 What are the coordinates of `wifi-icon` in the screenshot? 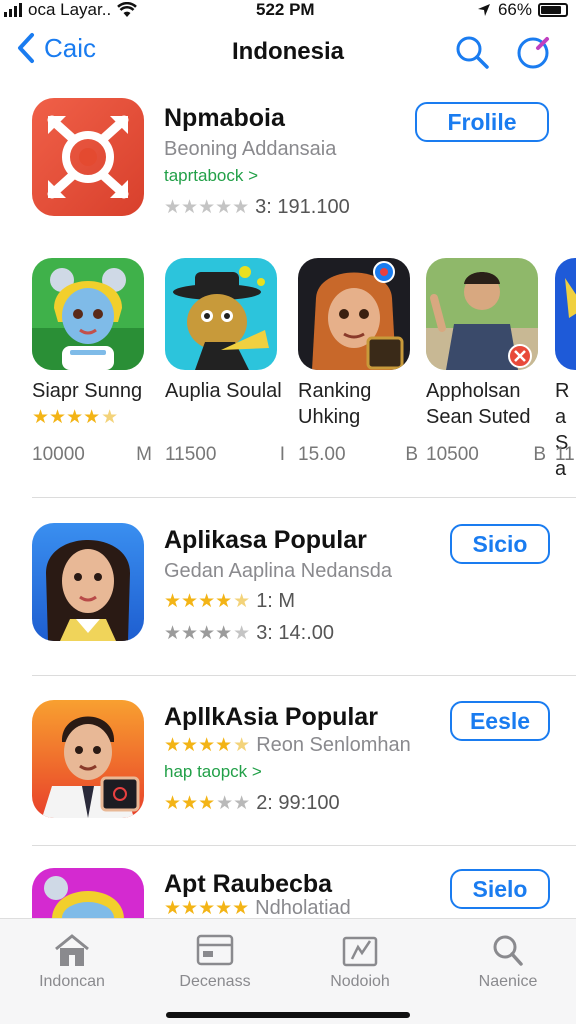 It's located at (127, 9).